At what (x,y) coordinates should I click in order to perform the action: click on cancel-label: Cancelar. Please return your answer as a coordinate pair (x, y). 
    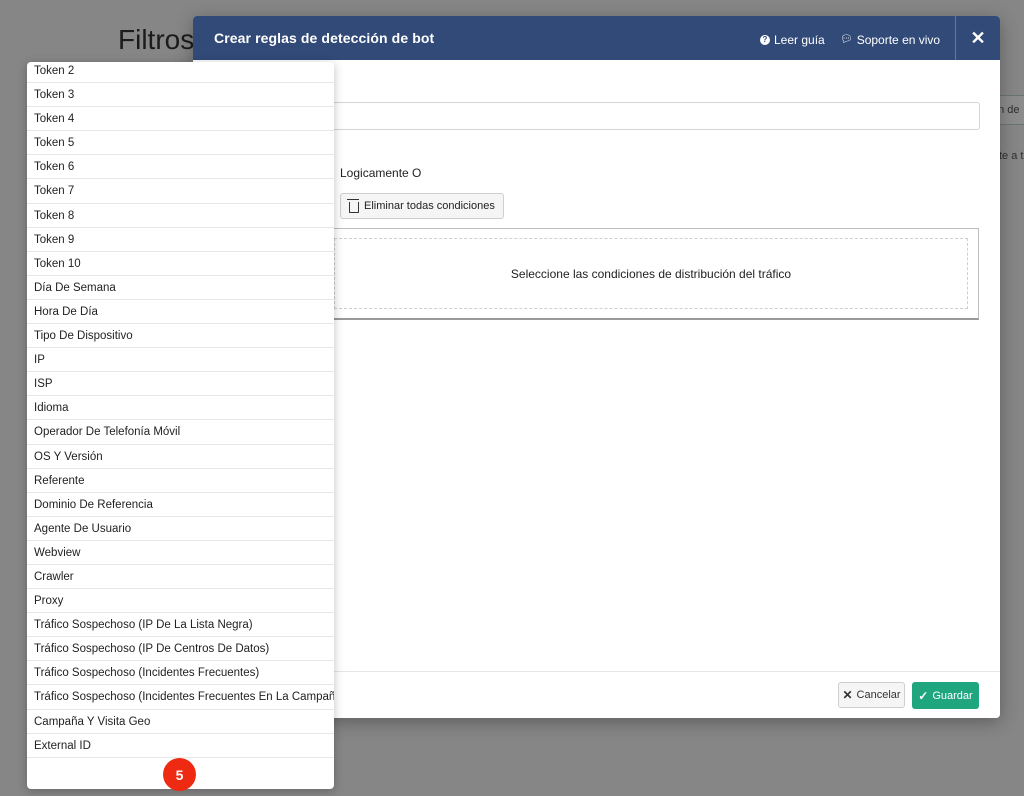
    Looking at the image, I should click on (878, 695).